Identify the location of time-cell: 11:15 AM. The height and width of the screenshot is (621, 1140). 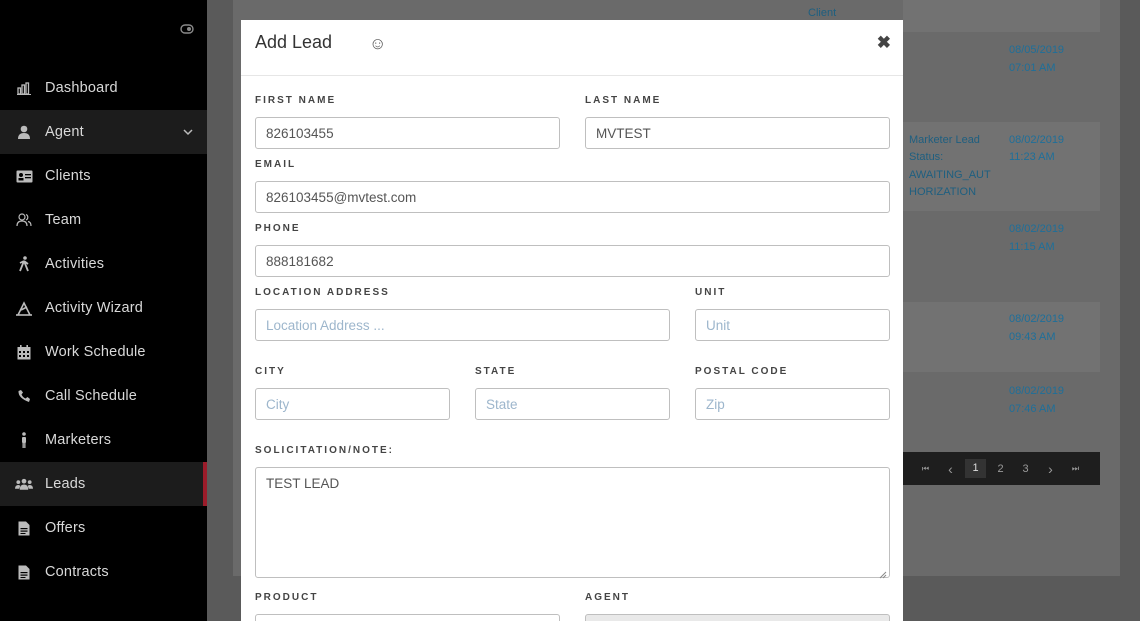
(1032, 247).